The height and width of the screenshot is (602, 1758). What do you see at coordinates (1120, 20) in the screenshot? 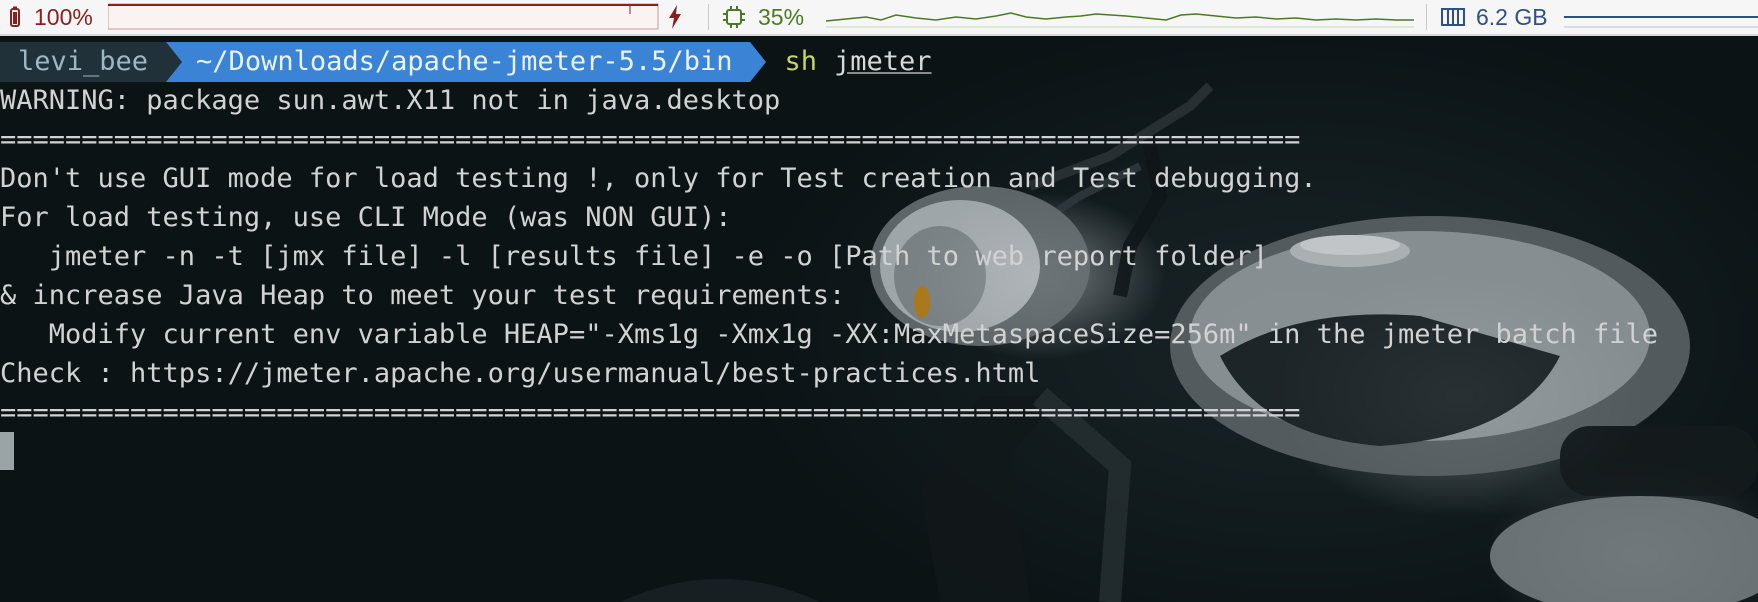
I see `cpu-history-graph` at bounding box center [1120, 20].